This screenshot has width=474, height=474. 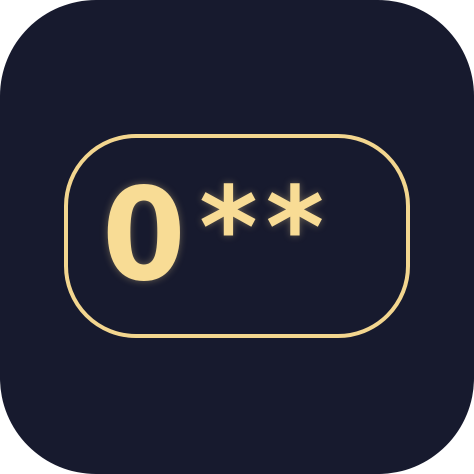 I want to click on visible-digit: 0, so click(x=144, y=235).